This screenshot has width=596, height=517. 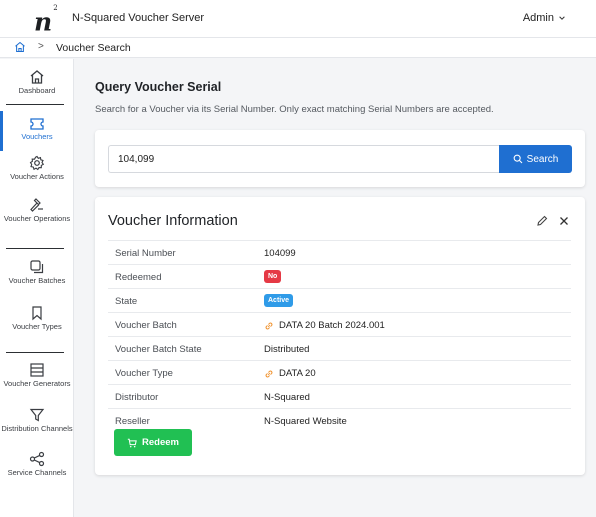 I want to click on sidebar-item-vouchers: Vouchers, so click(x=37, y=129).